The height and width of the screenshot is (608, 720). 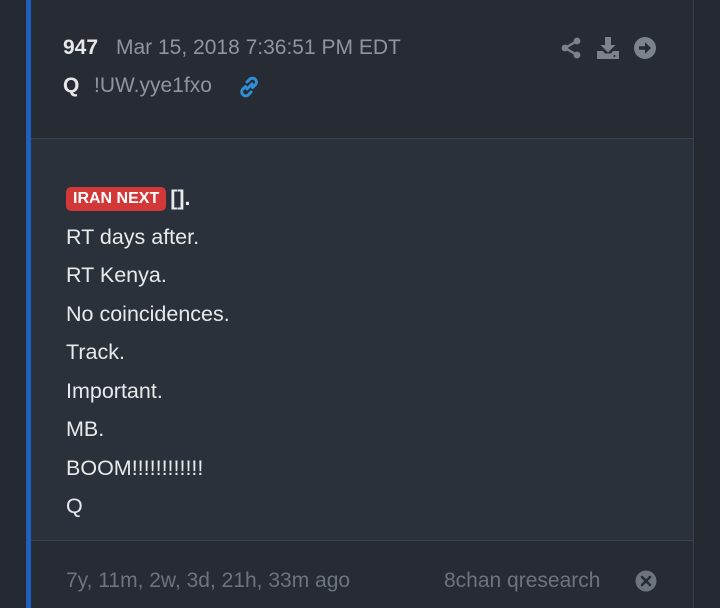 I want to click on post-age: 7y, 11m, 2w, 3d, 21h, 33m ago, so click(x=208, y=580).